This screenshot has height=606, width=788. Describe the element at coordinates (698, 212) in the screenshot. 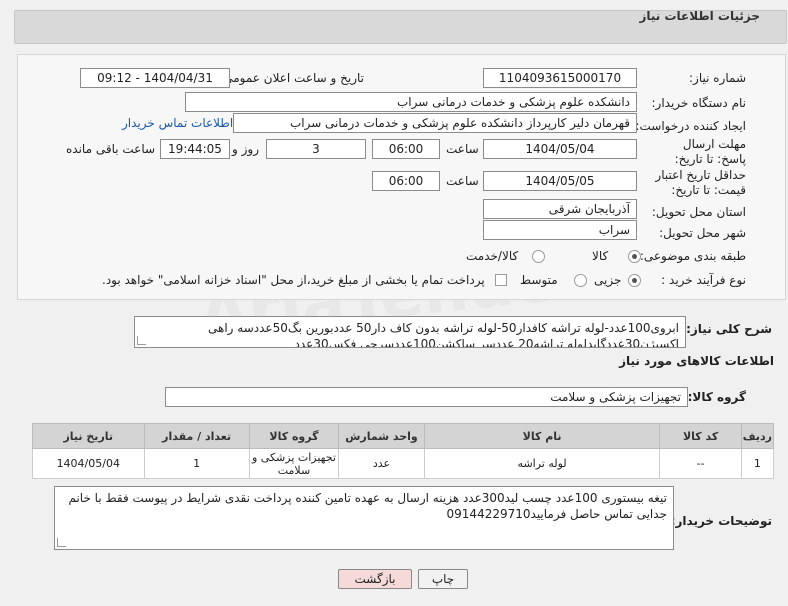

I see `province-label: استان محل تحویل:` at that location.